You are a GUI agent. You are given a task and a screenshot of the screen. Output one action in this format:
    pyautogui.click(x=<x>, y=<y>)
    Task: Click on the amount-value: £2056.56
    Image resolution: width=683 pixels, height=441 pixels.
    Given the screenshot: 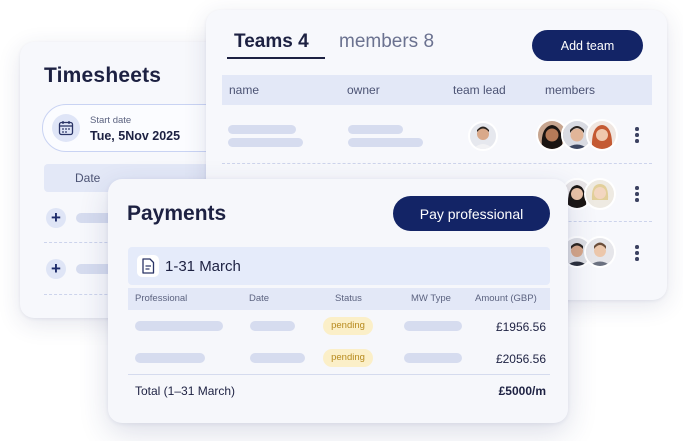 What is the action you would take?
    pyautogui.click(x=520, y=359)
    